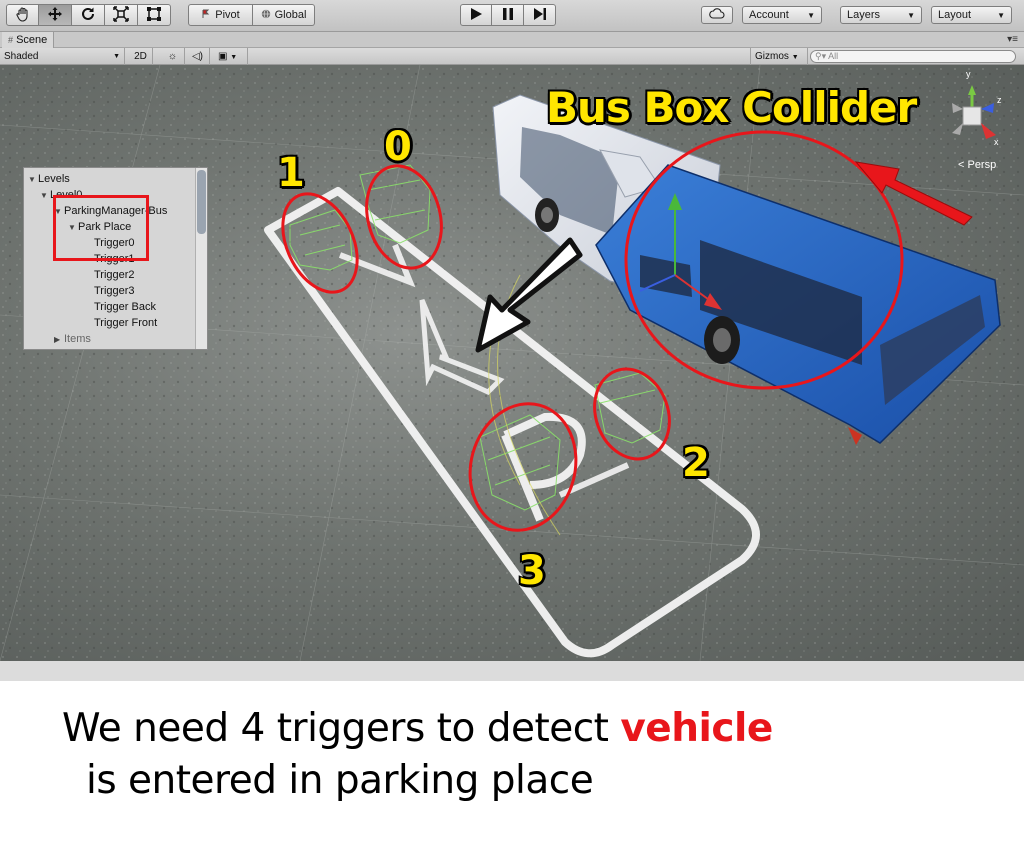 Image resolution: width=1024 pixels, height=856 pixels. What do you see at coordinates (1001, 15) in the screenshot?
I see `layout-caret-icon: ▼` at bounding box center [1001, 15].